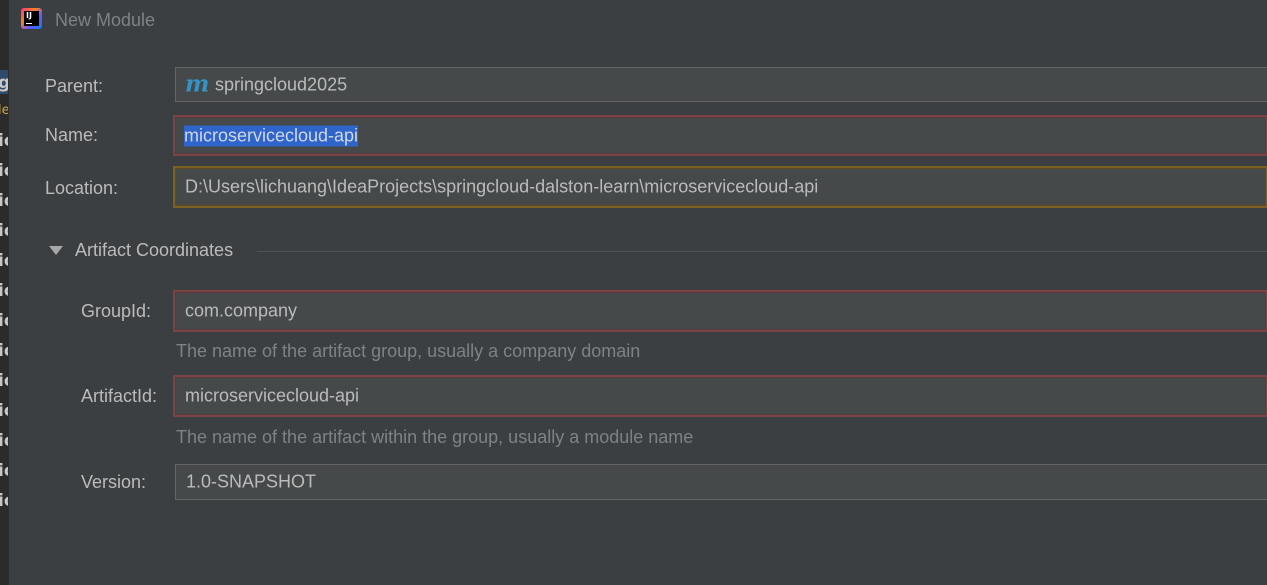 The height and width of the screenshot is (585, 1267). Describe the element at coordinates (72, 135) in the screenshot. I see `name-label: Name:` at that location.